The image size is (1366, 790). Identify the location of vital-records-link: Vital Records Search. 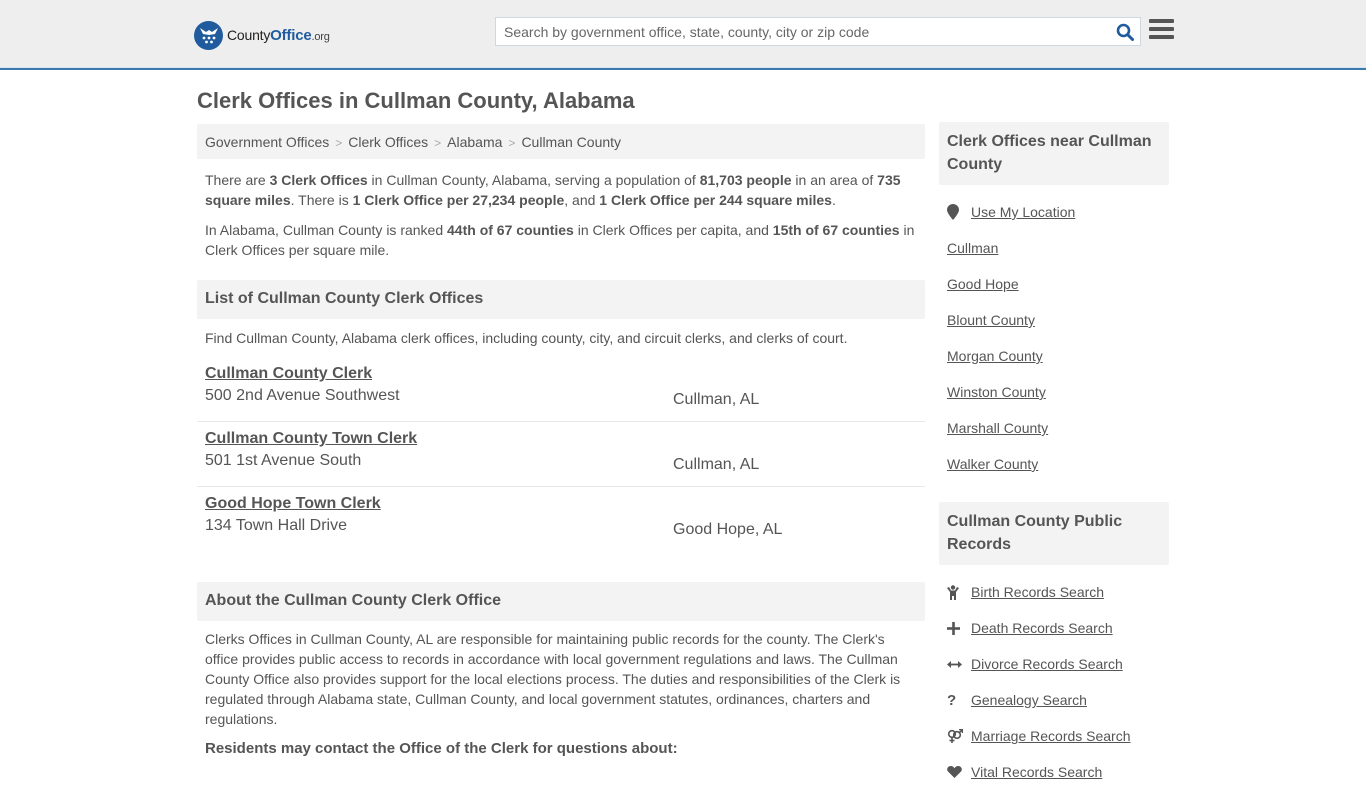
(1036, 772).